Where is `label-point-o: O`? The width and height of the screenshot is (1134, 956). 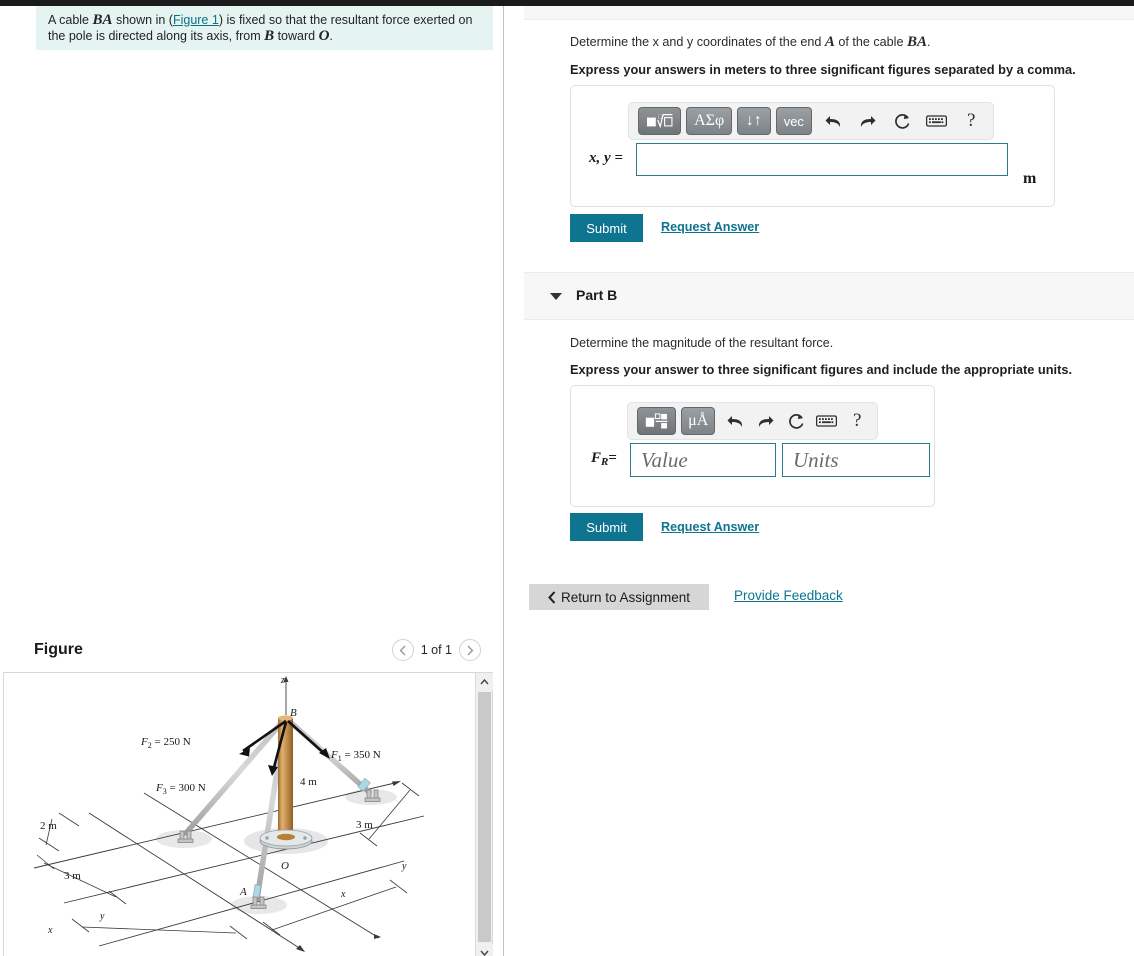 label-point-o: O is located at coordinates (285, 866).